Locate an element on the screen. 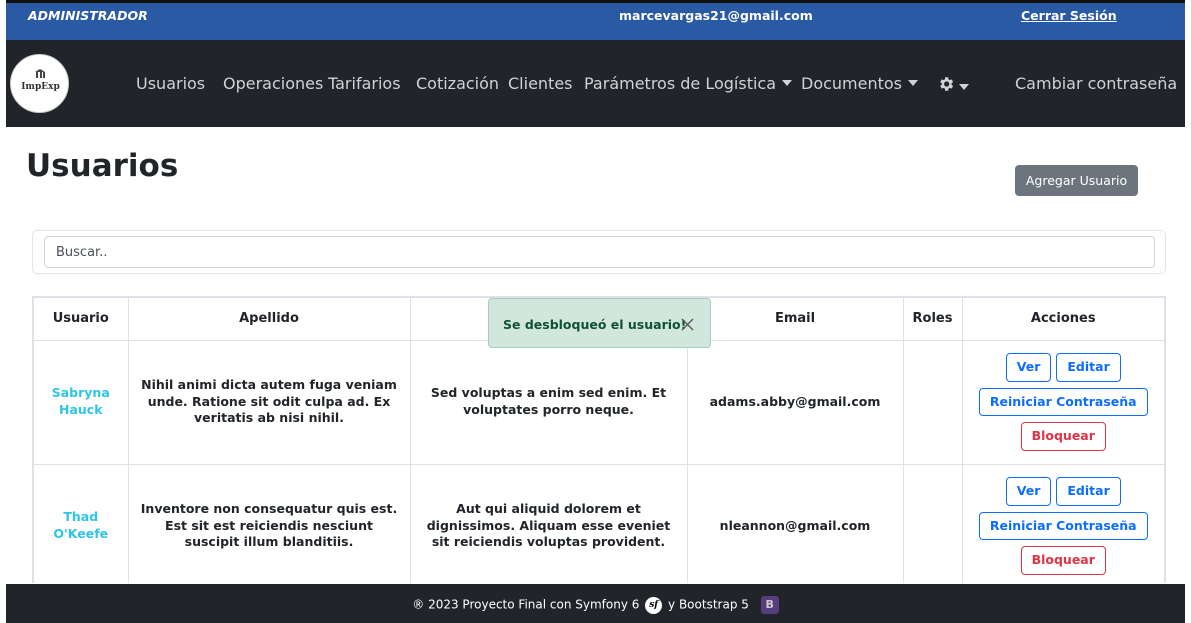 The image size is (1191, 623). close-icon is located at coordinates (687, 324).